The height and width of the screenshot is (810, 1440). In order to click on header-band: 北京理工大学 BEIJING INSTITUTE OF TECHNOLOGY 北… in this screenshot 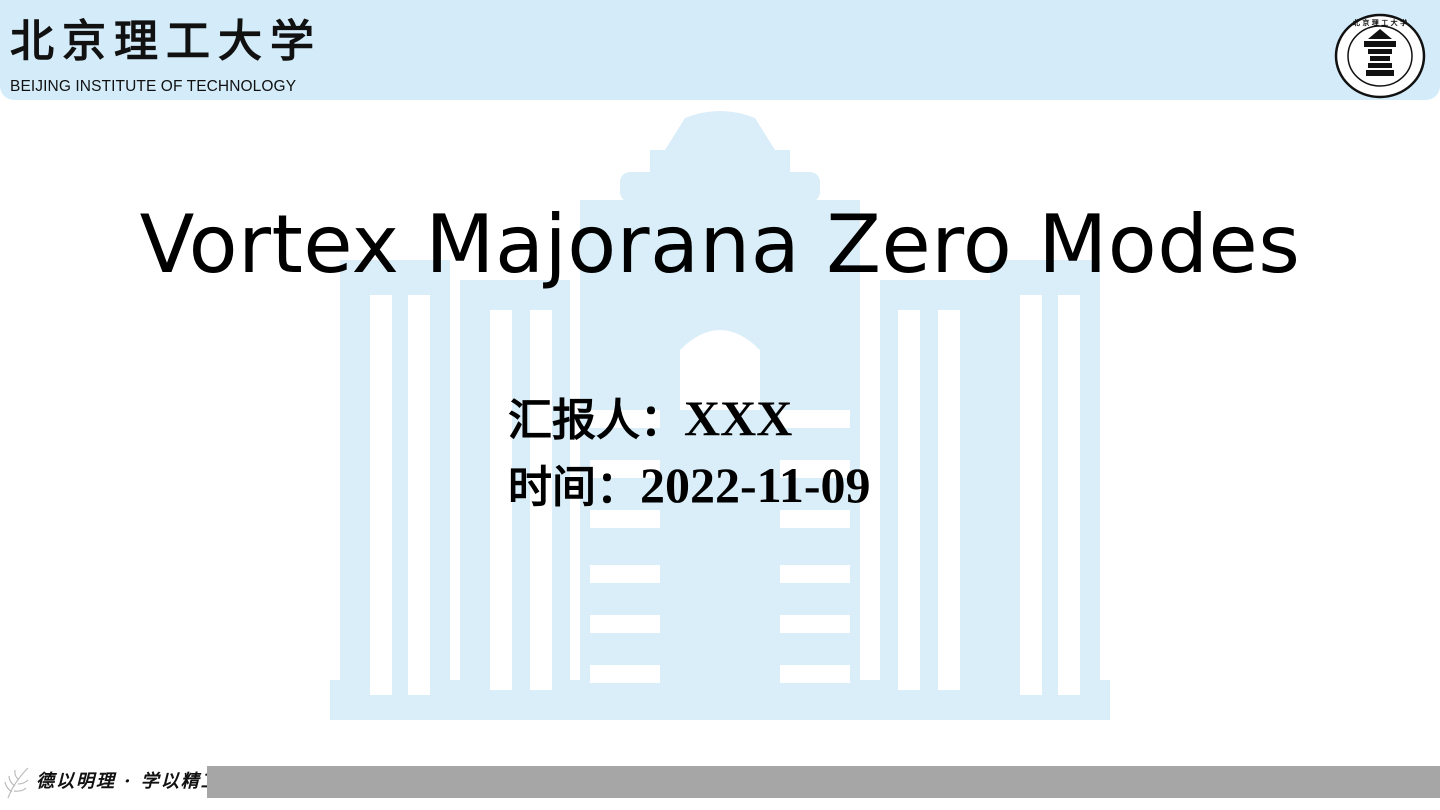, I will do `click(720, 50)`.